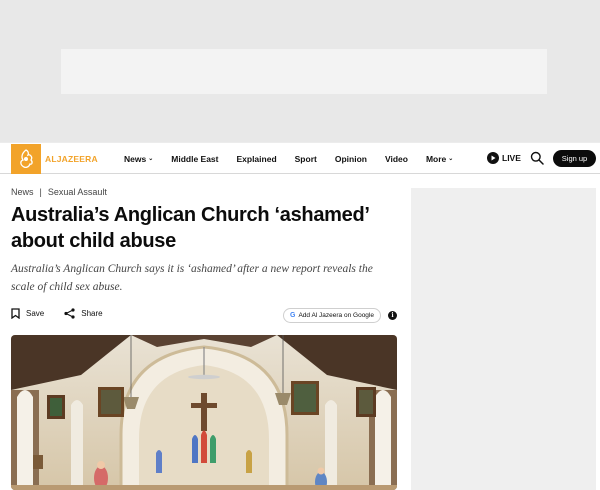 The width and height of the screenshot is (600, 490). I want to click on google-button-label: Add Al Jazeera on Google, so click(336, 315).